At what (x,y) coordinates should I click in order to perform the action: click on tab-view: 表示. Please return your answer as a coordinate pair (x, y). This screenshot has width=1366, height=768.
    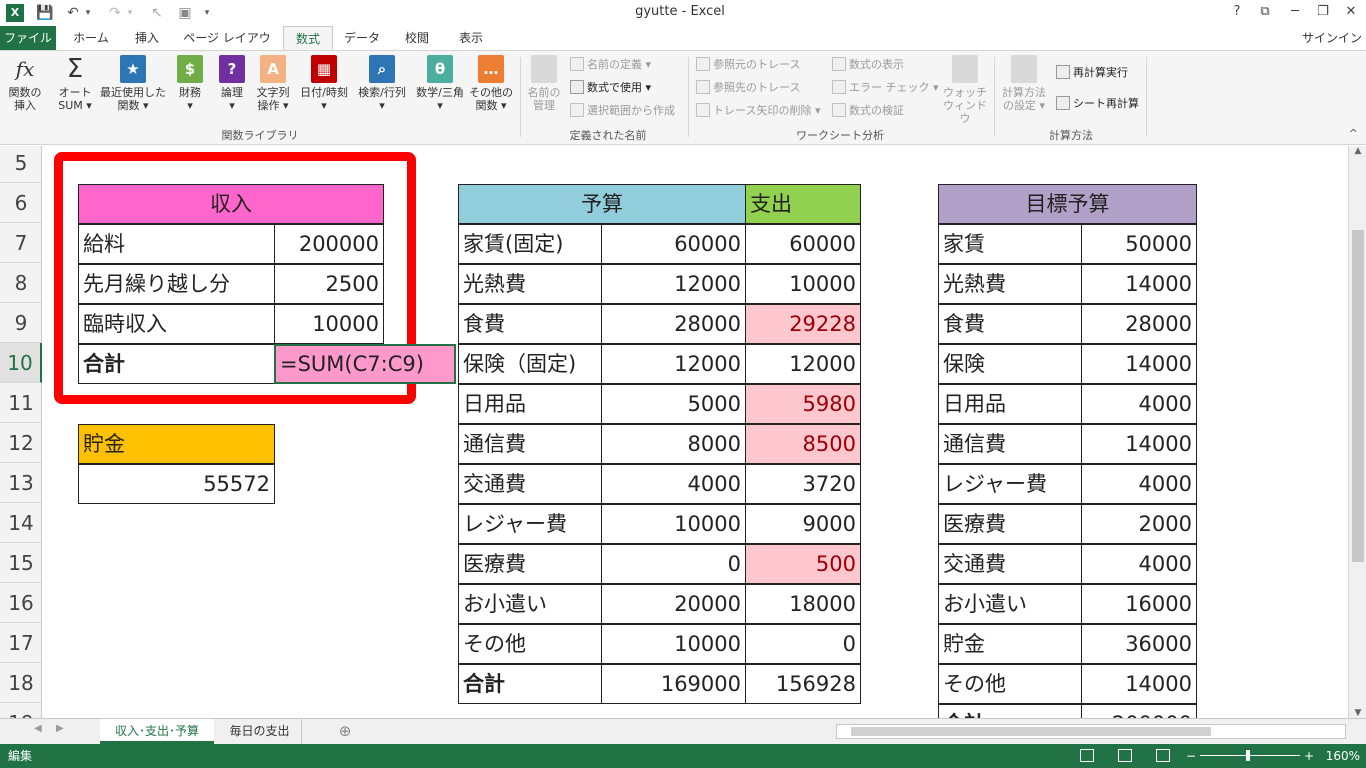
    Looking at the image, I should click on (471, 38).